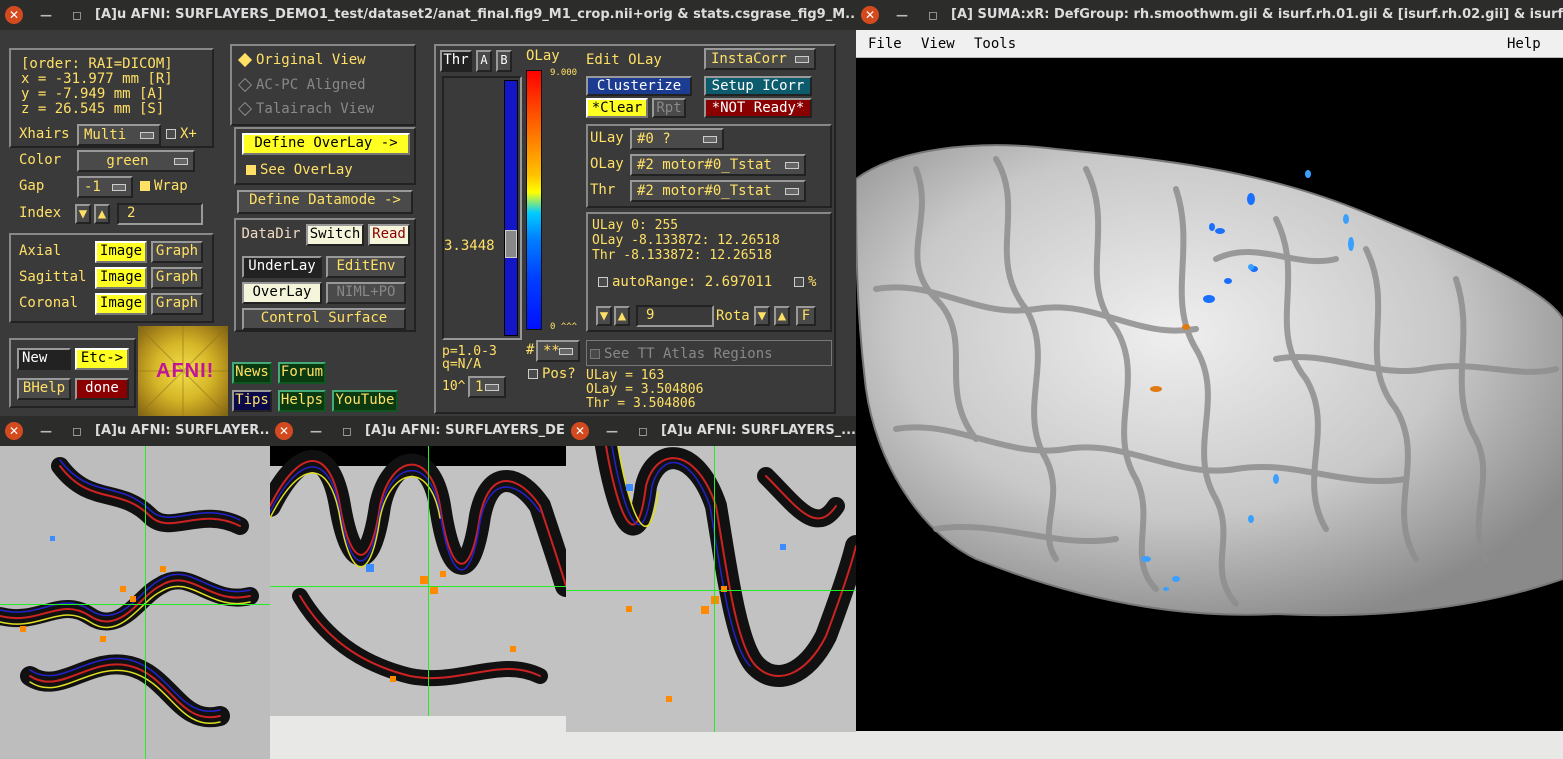 Image resolution: width=1563 pixels, height=759 pixels. What do you see at coordinates (456, 61) in the screenshot?
I see `thr-label: Thr` at bounding box center [456, 61].